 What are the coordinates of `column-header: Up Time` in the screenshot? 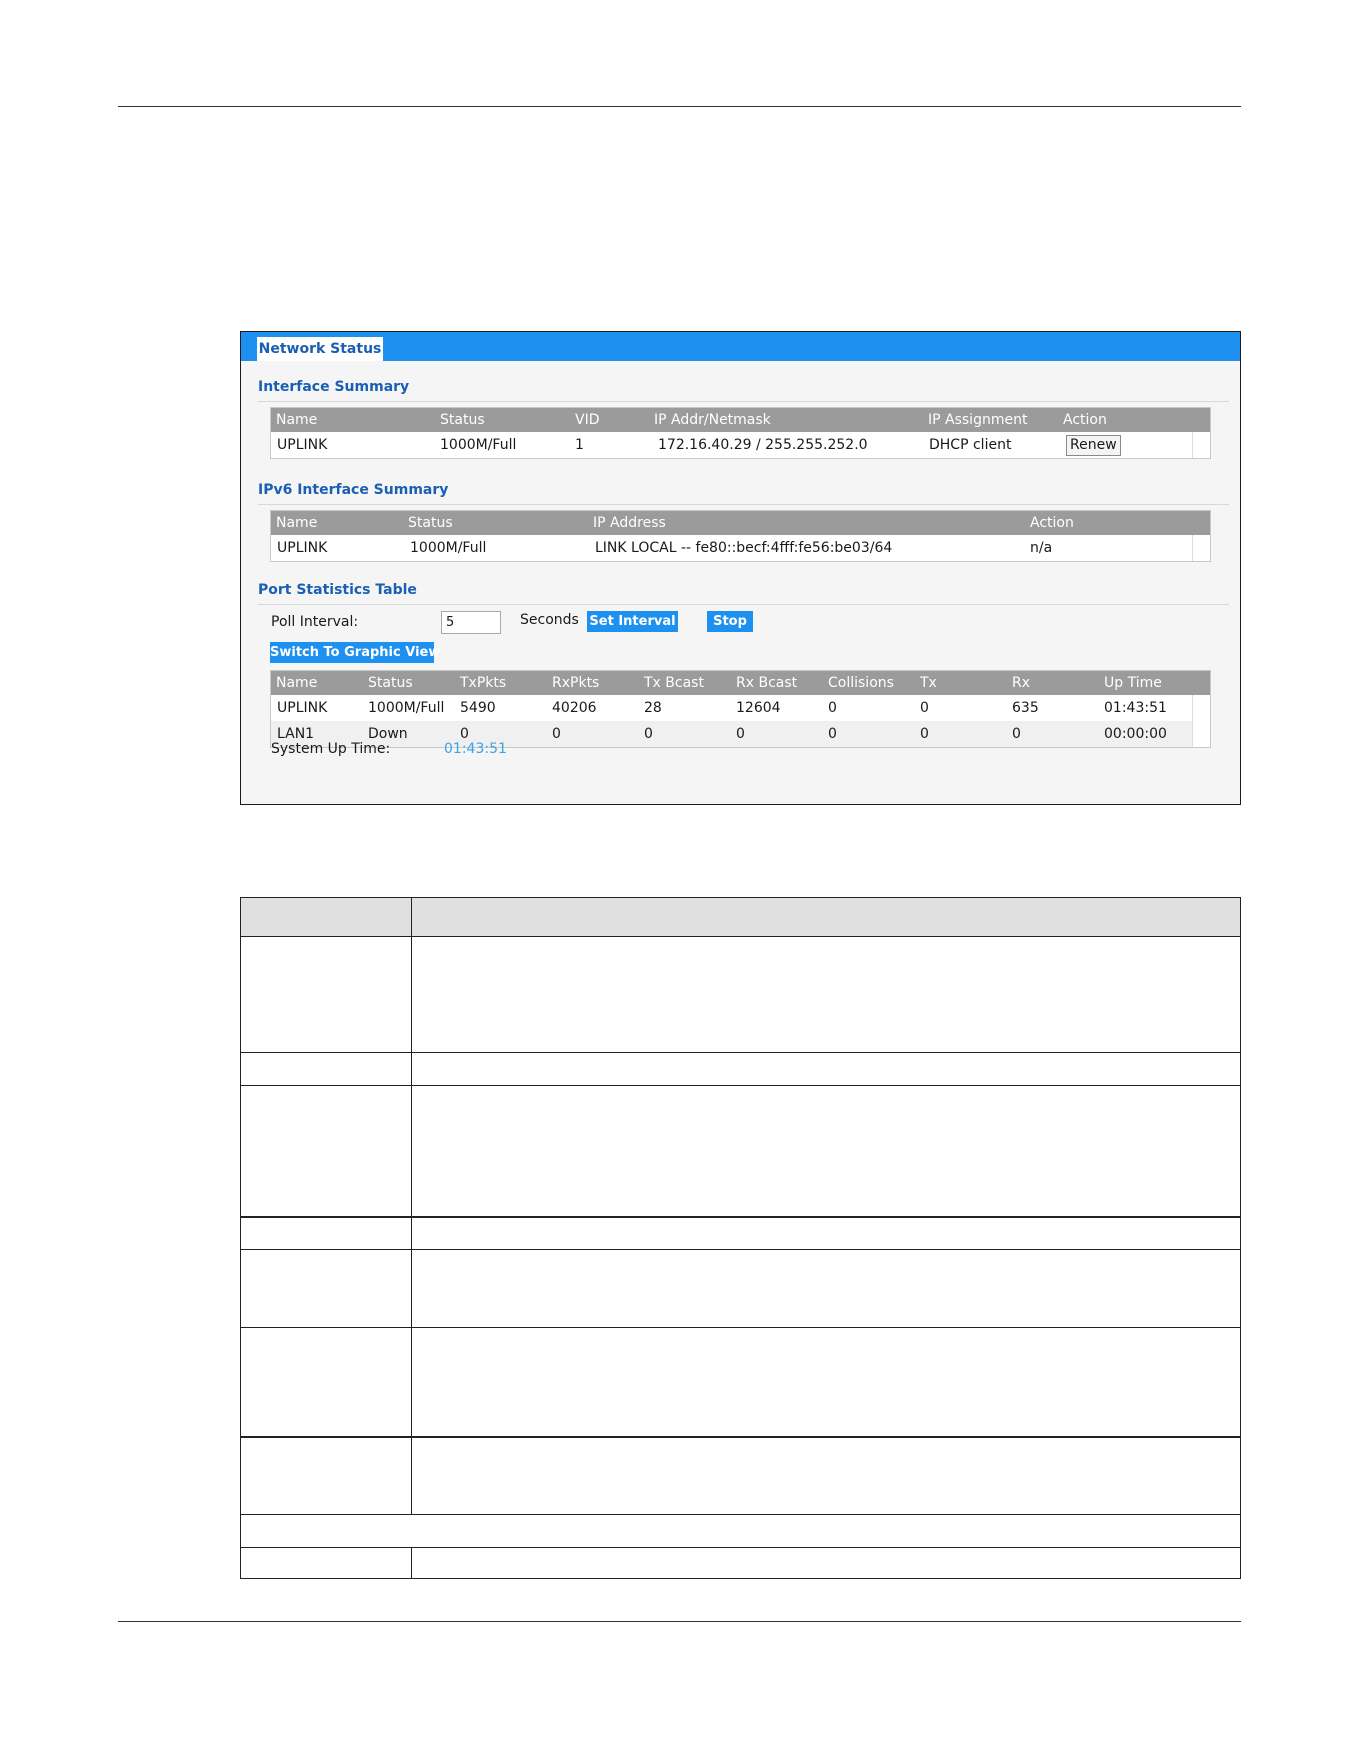 It's located at (1133, 683).